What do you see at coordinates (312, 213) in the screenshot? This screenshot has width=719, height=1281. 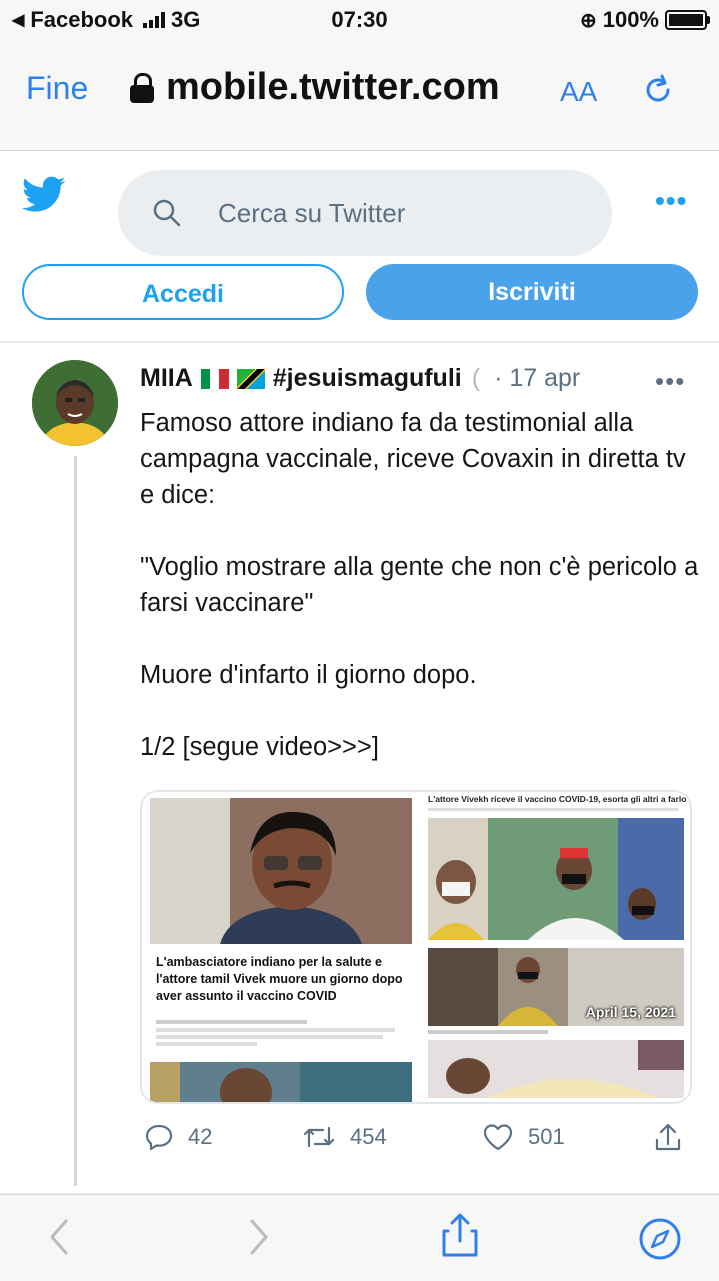 I see `search-placeholder: Cerca su Twitter` at bounding box center [312, 213].